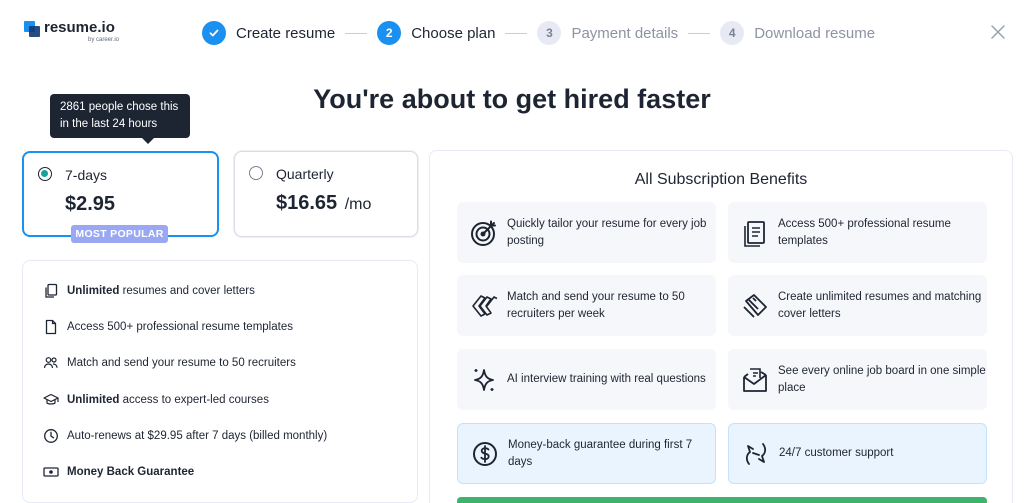 The image size is (1024, 503). Describe the element at coordinates (286, 33) in the screenshot. I see `step-label: Create resume` at that location.